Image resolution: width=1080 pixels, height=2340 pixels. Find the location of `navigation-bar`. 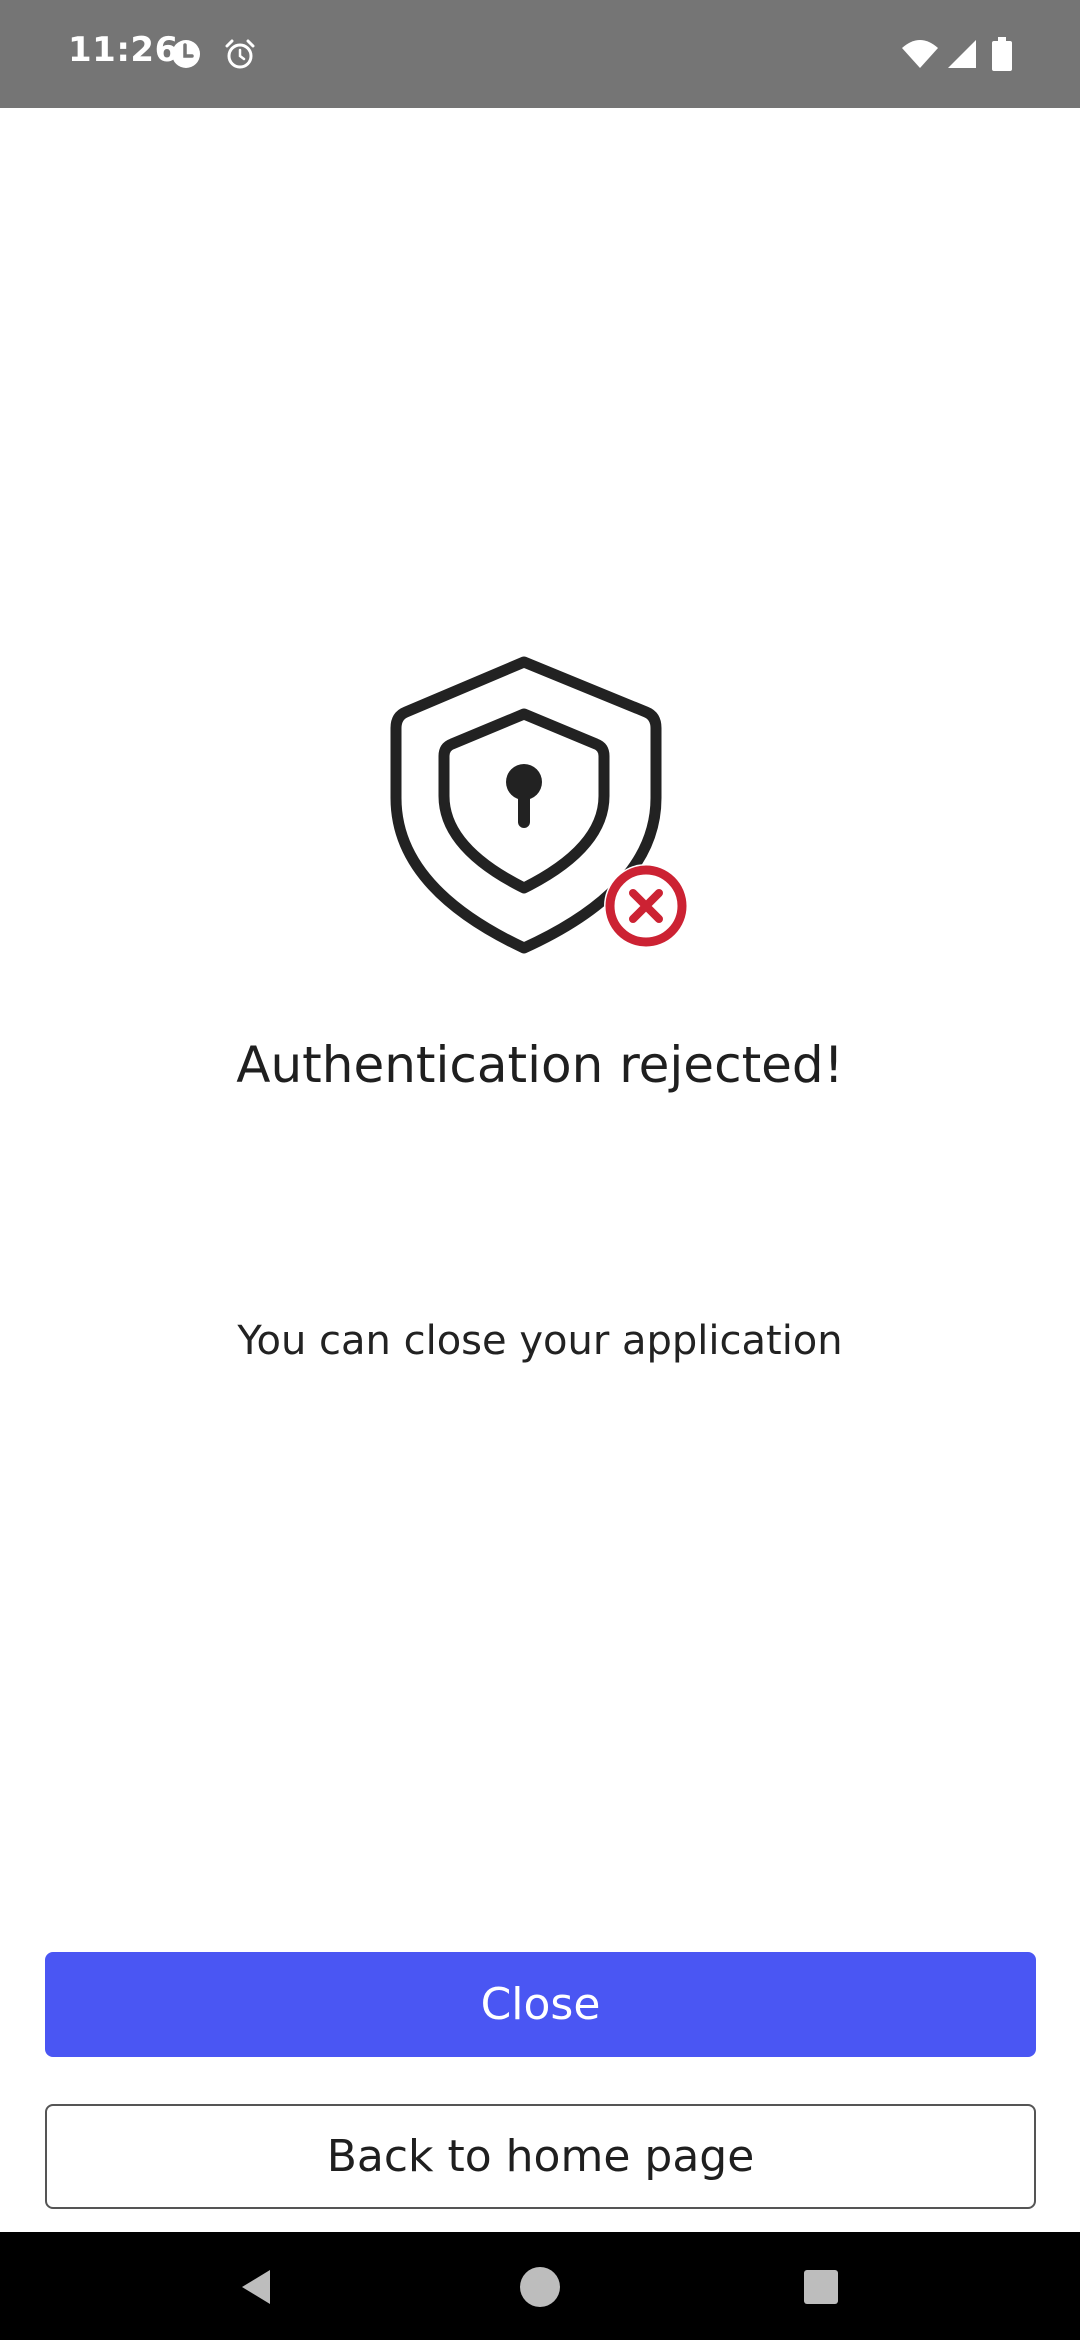

navigation-bar is located at coordinates (540, 2286).